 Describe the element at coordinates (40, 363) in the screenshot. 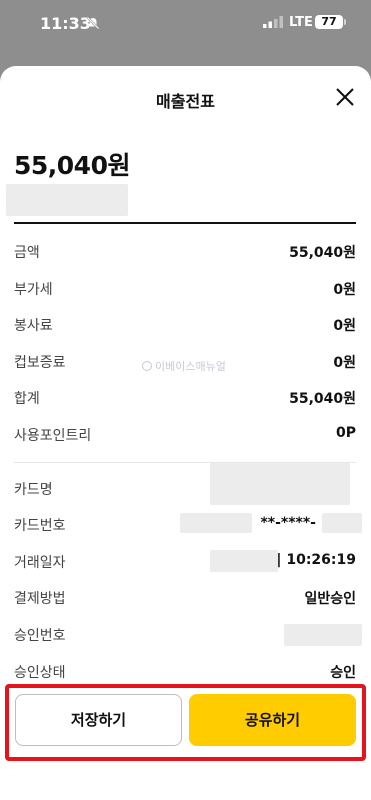

I see `row-label: 컵보증료` at that location.